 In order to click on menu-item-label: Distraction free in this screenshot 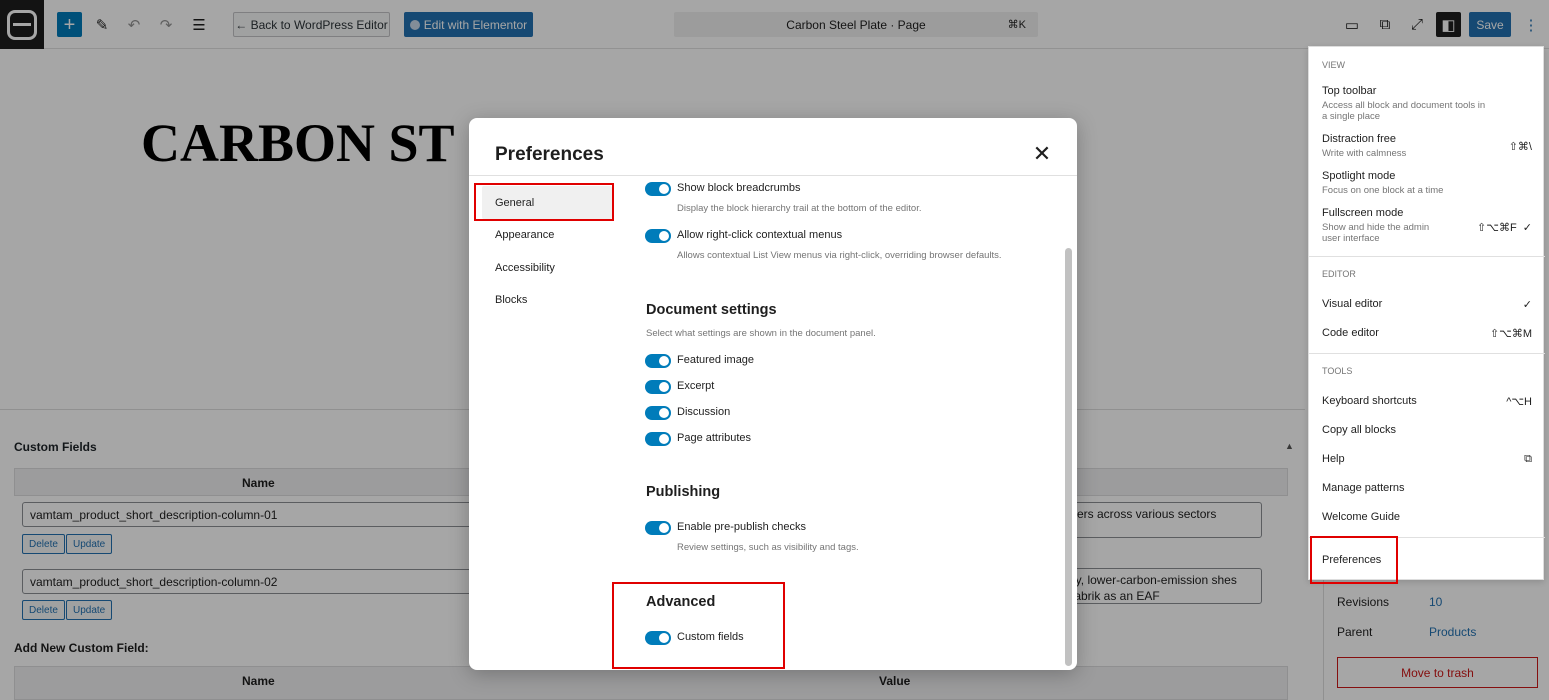, I will do `click(1359, 139)`.